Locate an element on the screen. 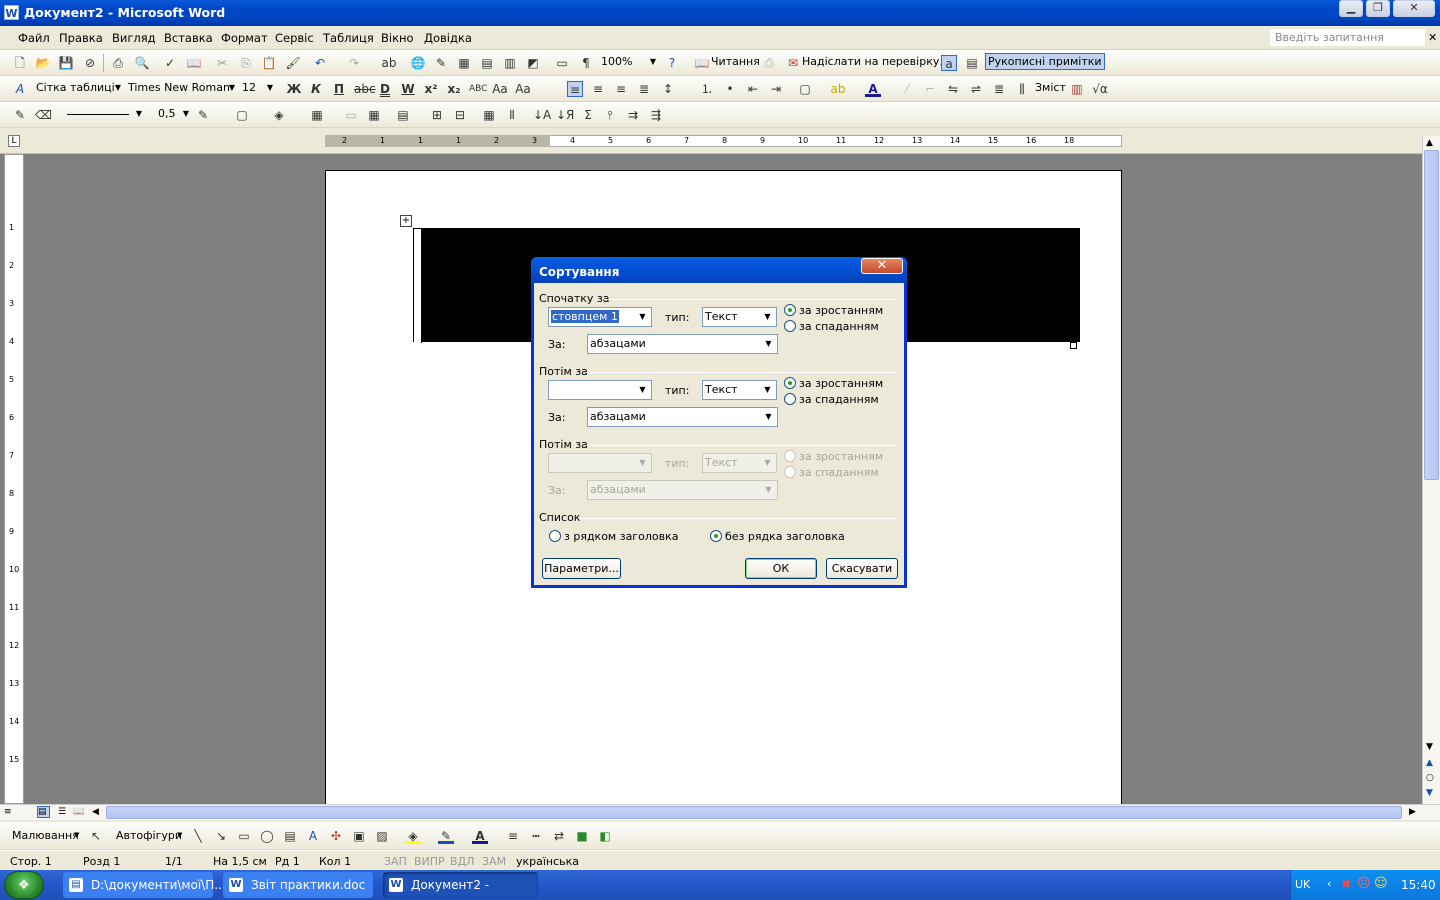 The image size is (1440, 900). draw-font-color-icon: A is located at coordinates (480, 836).